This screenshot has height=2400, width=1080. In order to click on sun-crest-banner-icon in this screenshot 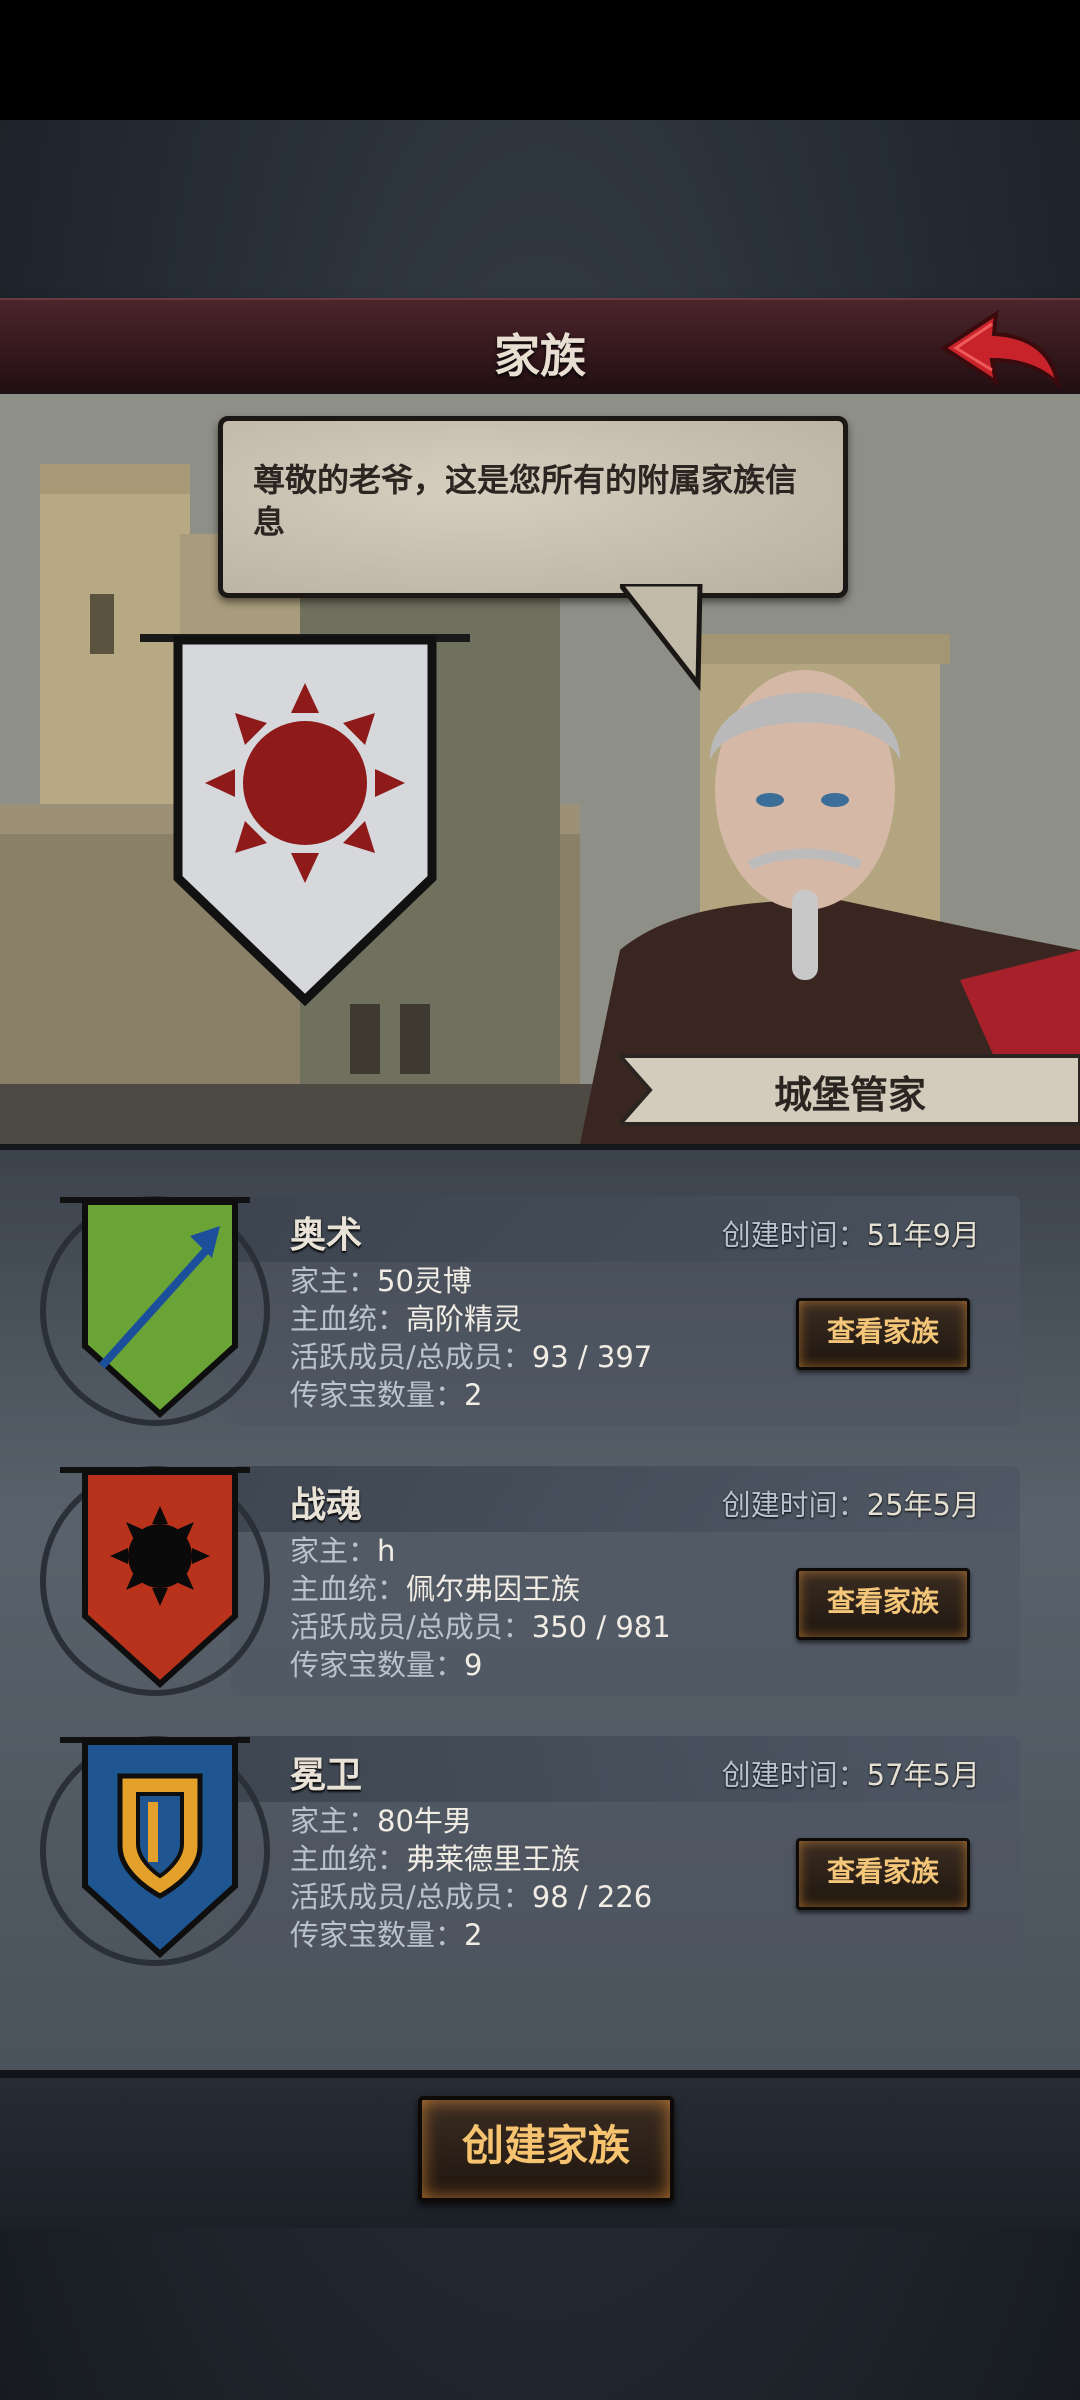, I will do `click(305, 820)`.